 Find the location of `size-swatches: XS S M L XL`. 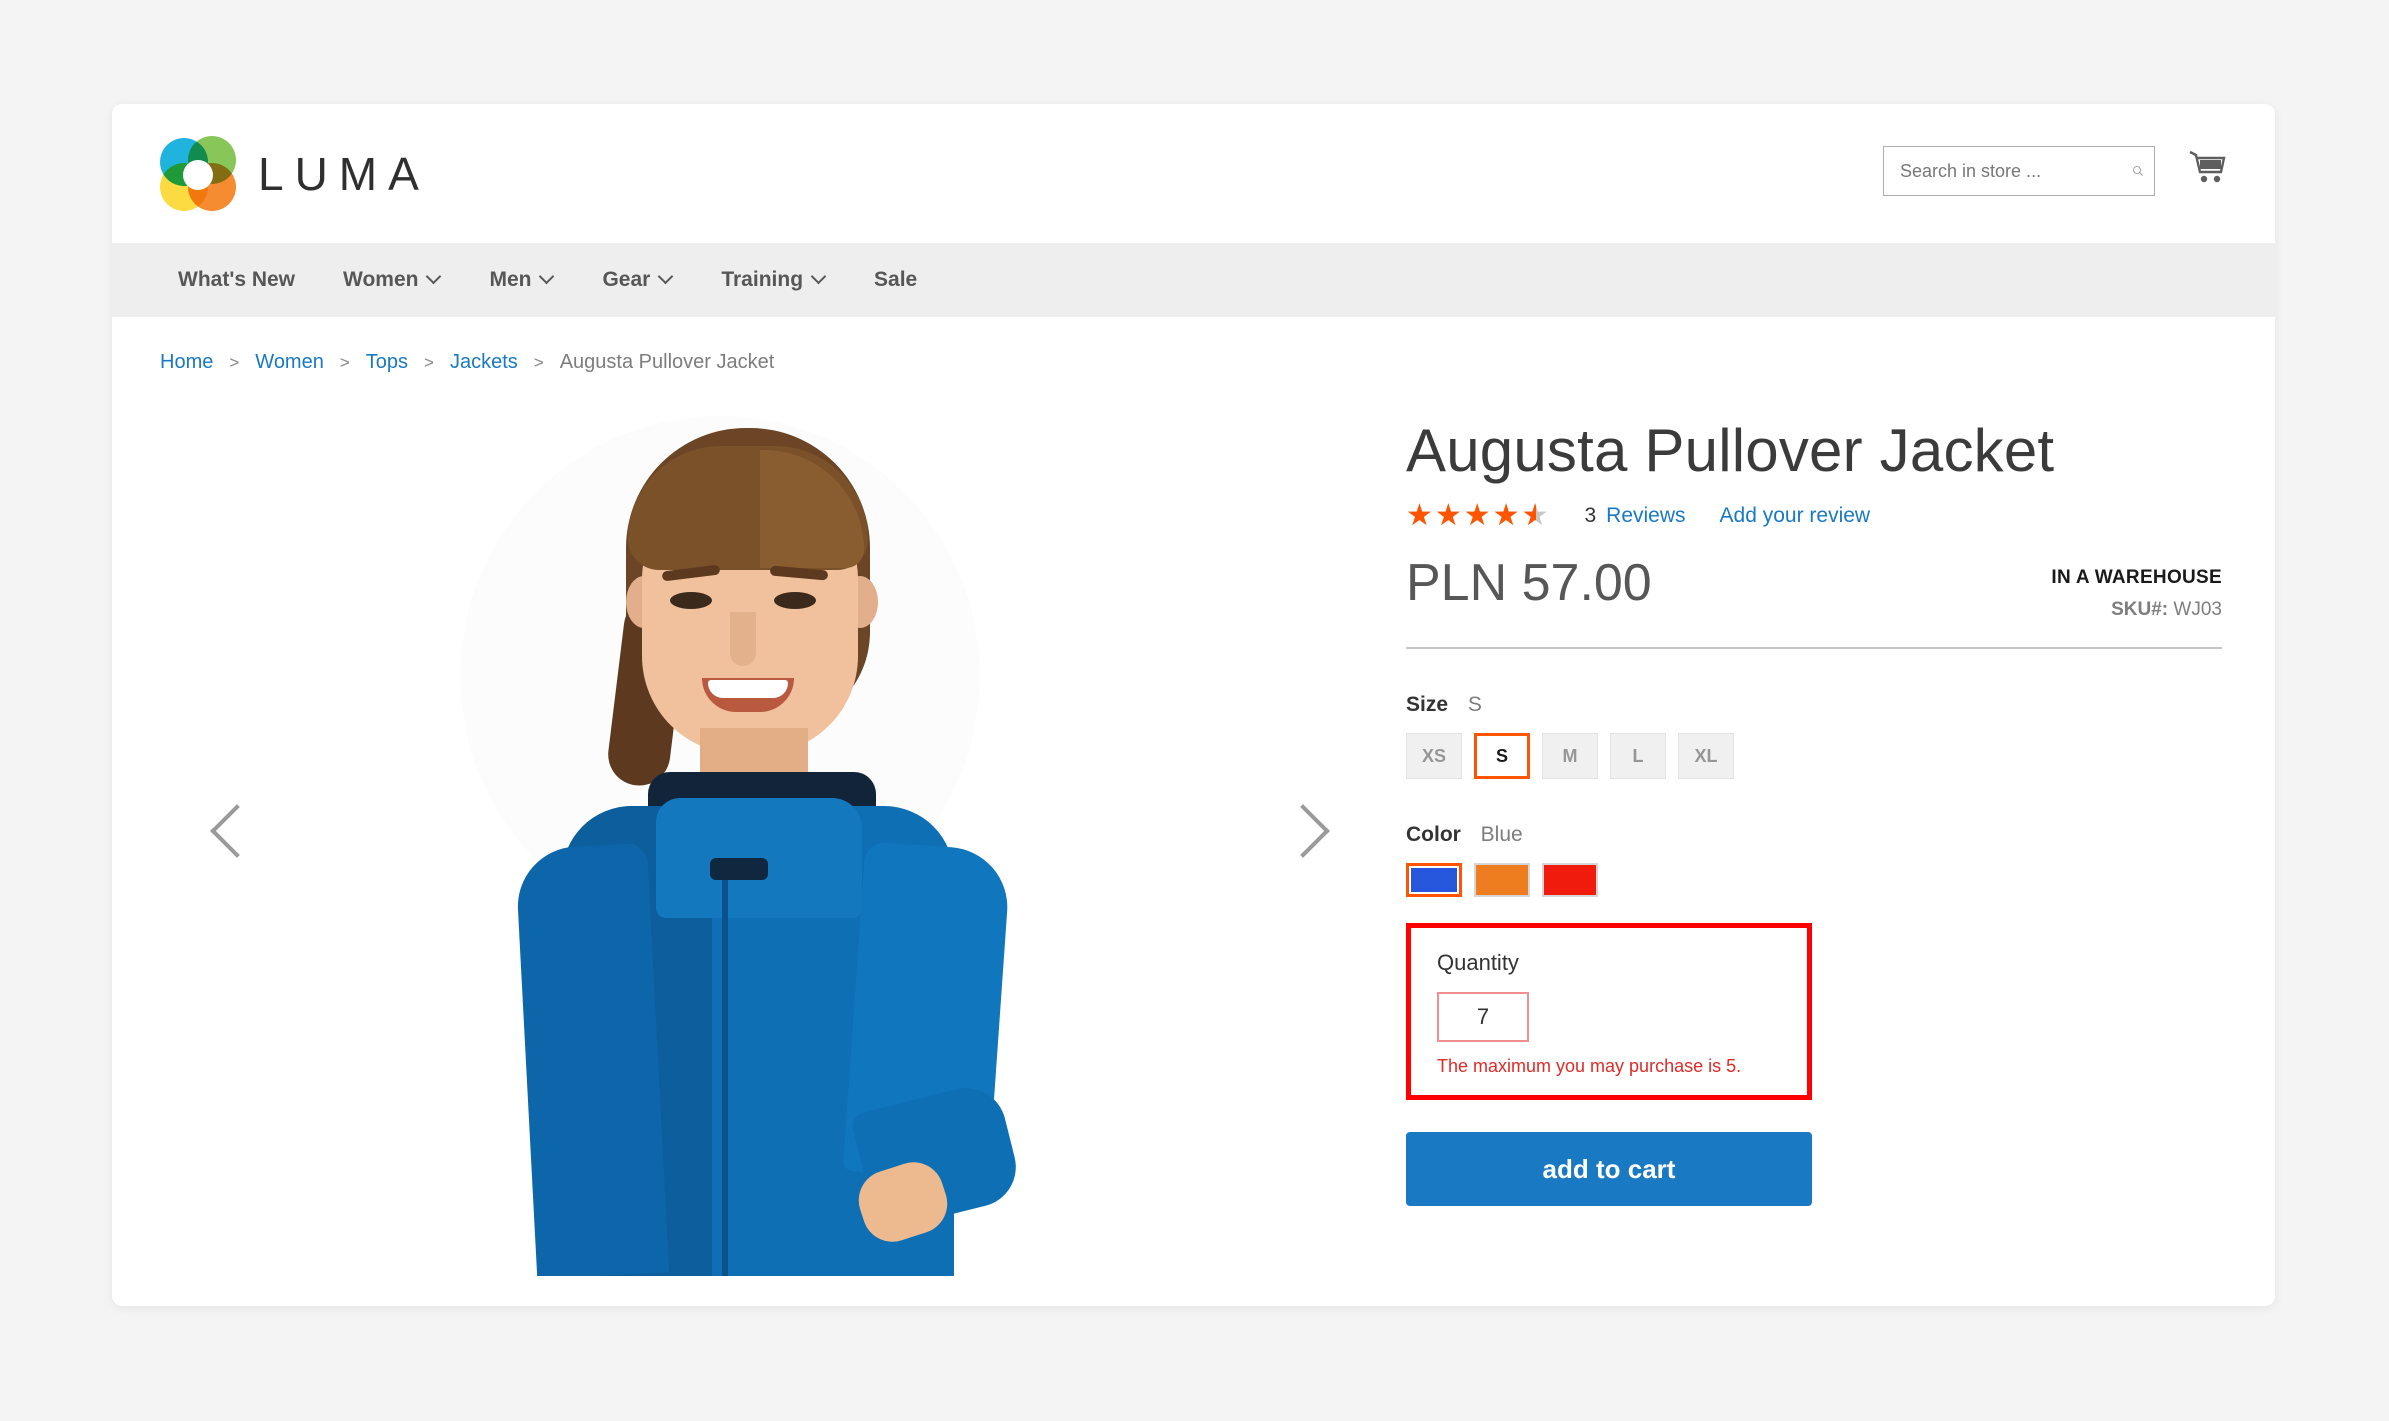

size-swatches: XS S M L XL is located at coordinates (1814, 756).